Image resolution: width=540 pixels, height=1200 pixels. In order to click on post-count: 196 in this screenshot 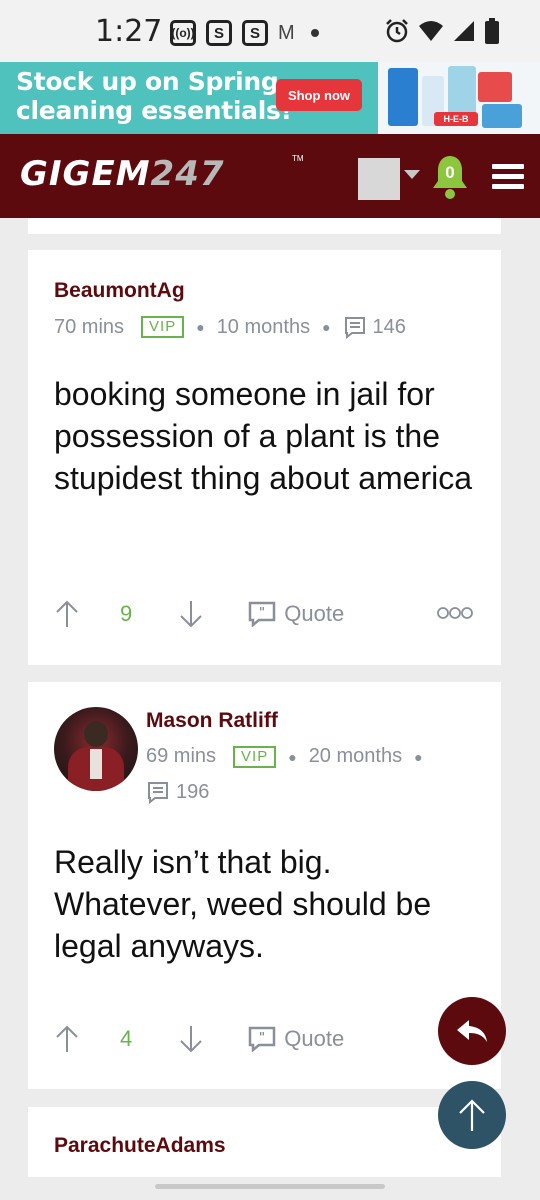, I will do `click(193, 791)`.